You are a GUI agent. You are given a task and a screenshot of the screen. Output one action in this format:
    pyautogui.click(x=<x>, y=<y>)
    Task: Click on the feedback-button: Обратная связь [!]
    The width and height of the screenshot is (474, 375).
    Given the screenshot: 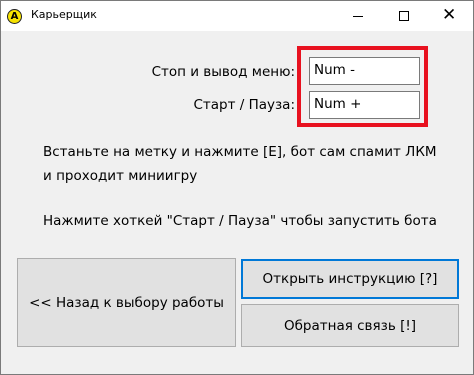 What is the action you would take?
    pyautogui.click(x=350, y=325)
    